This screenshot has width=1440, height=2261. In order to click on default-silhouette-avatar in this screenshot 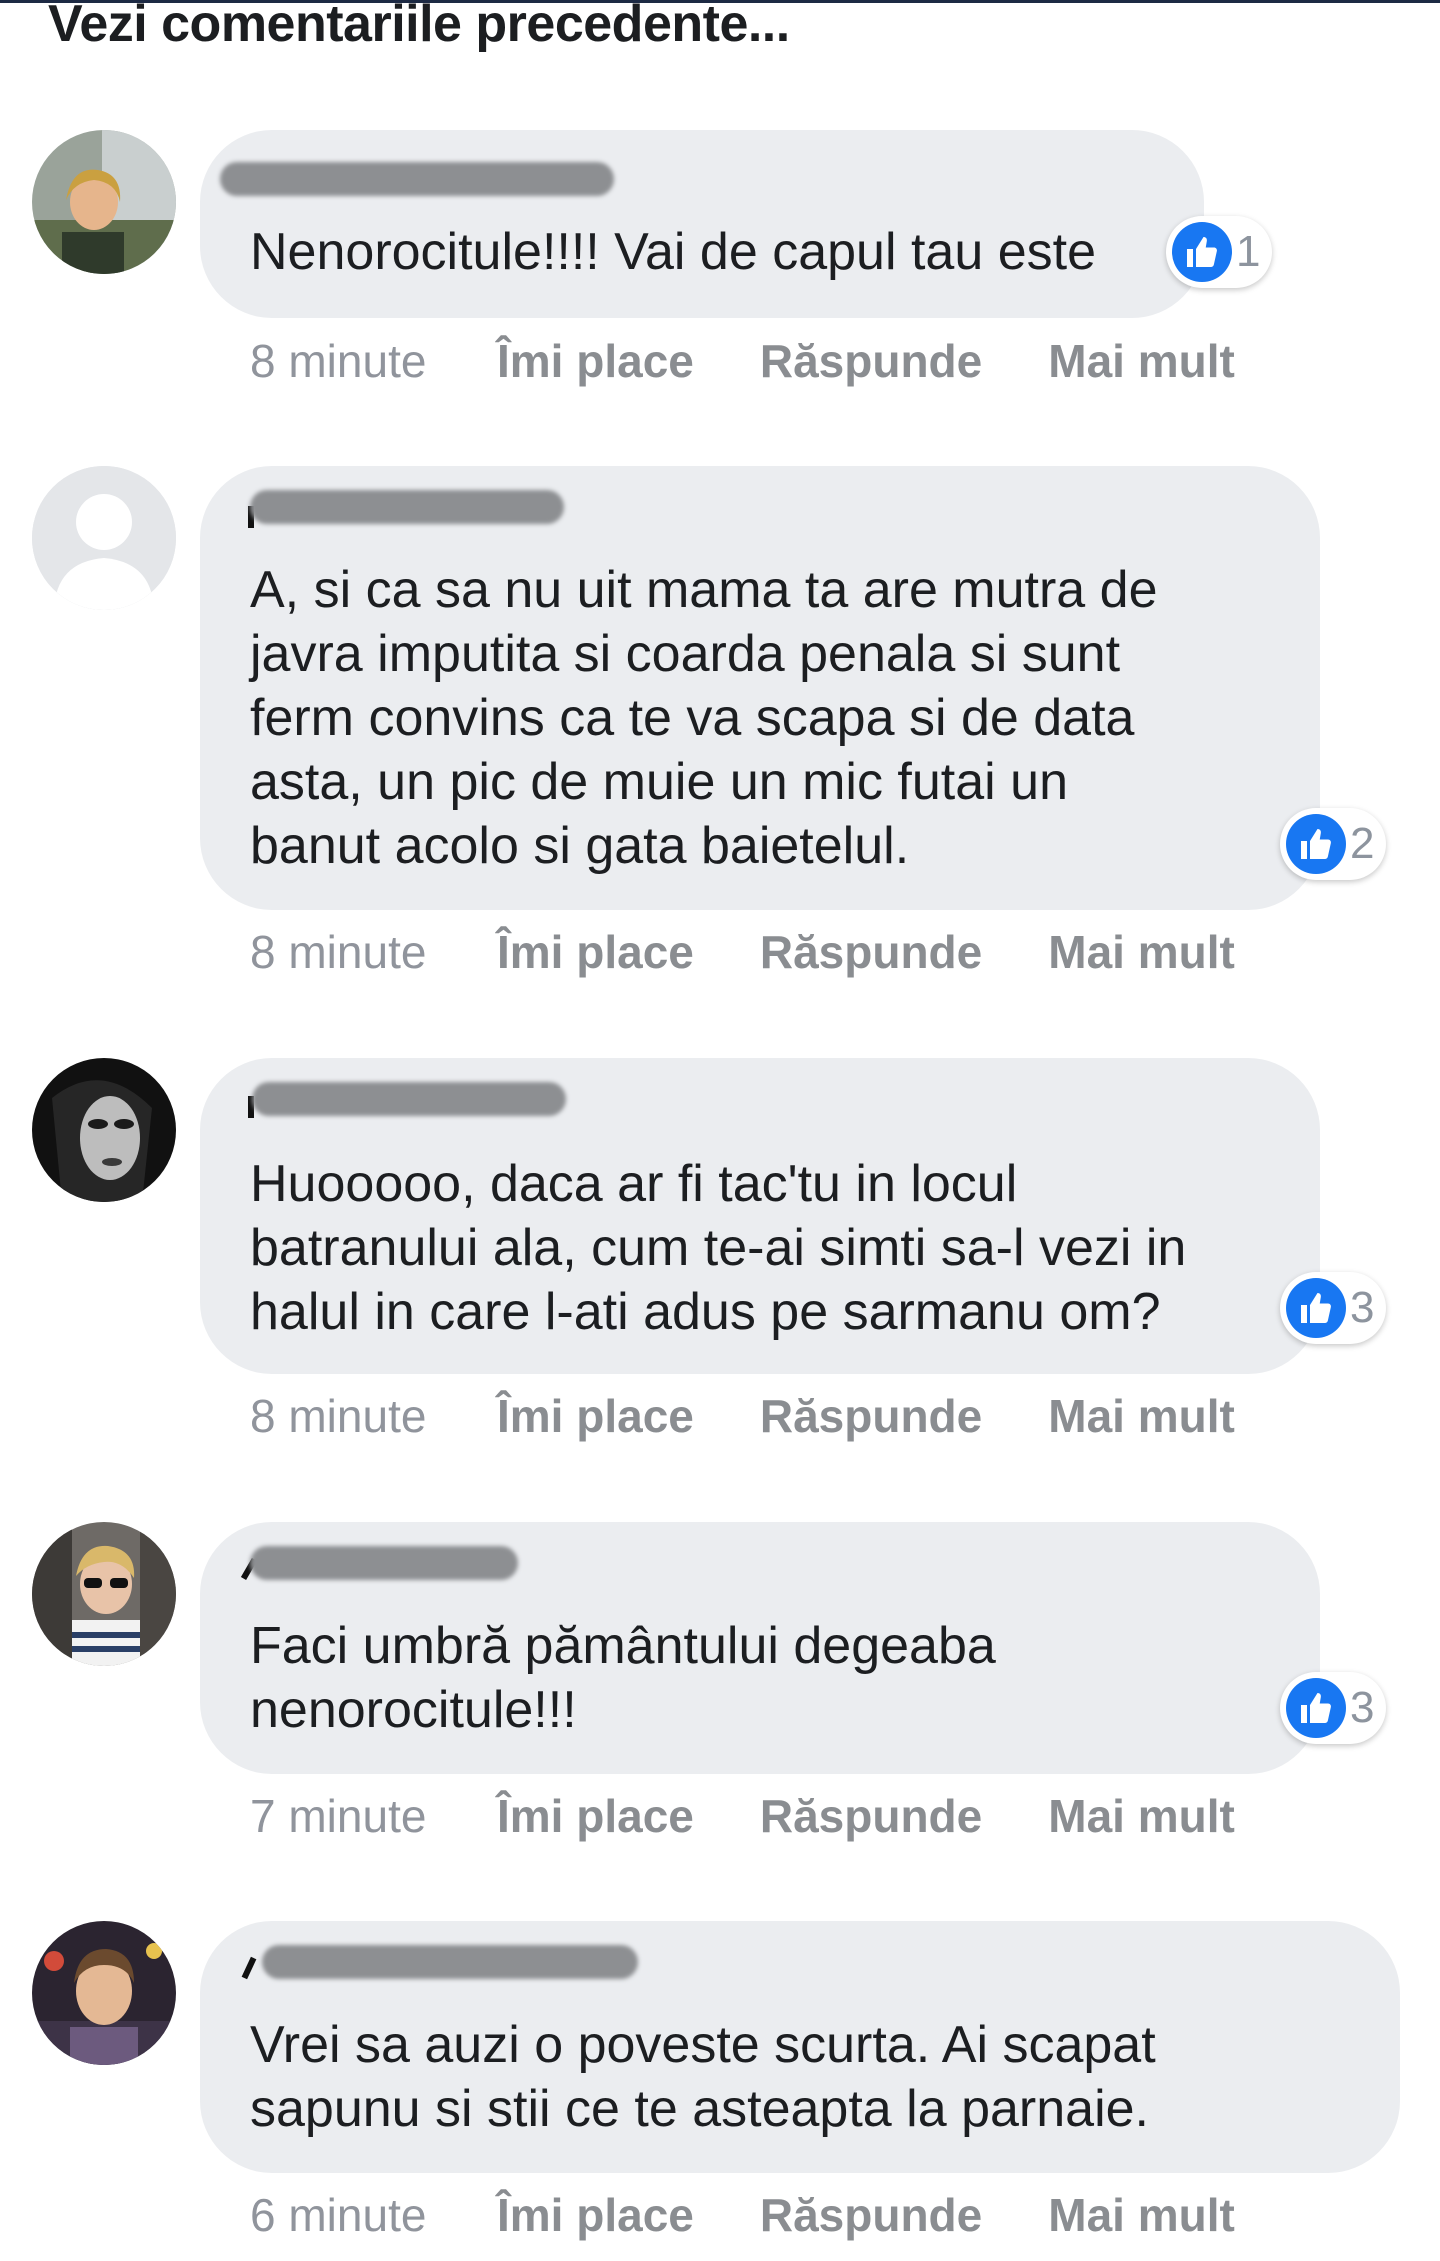, I will do `click(104, 538)`.